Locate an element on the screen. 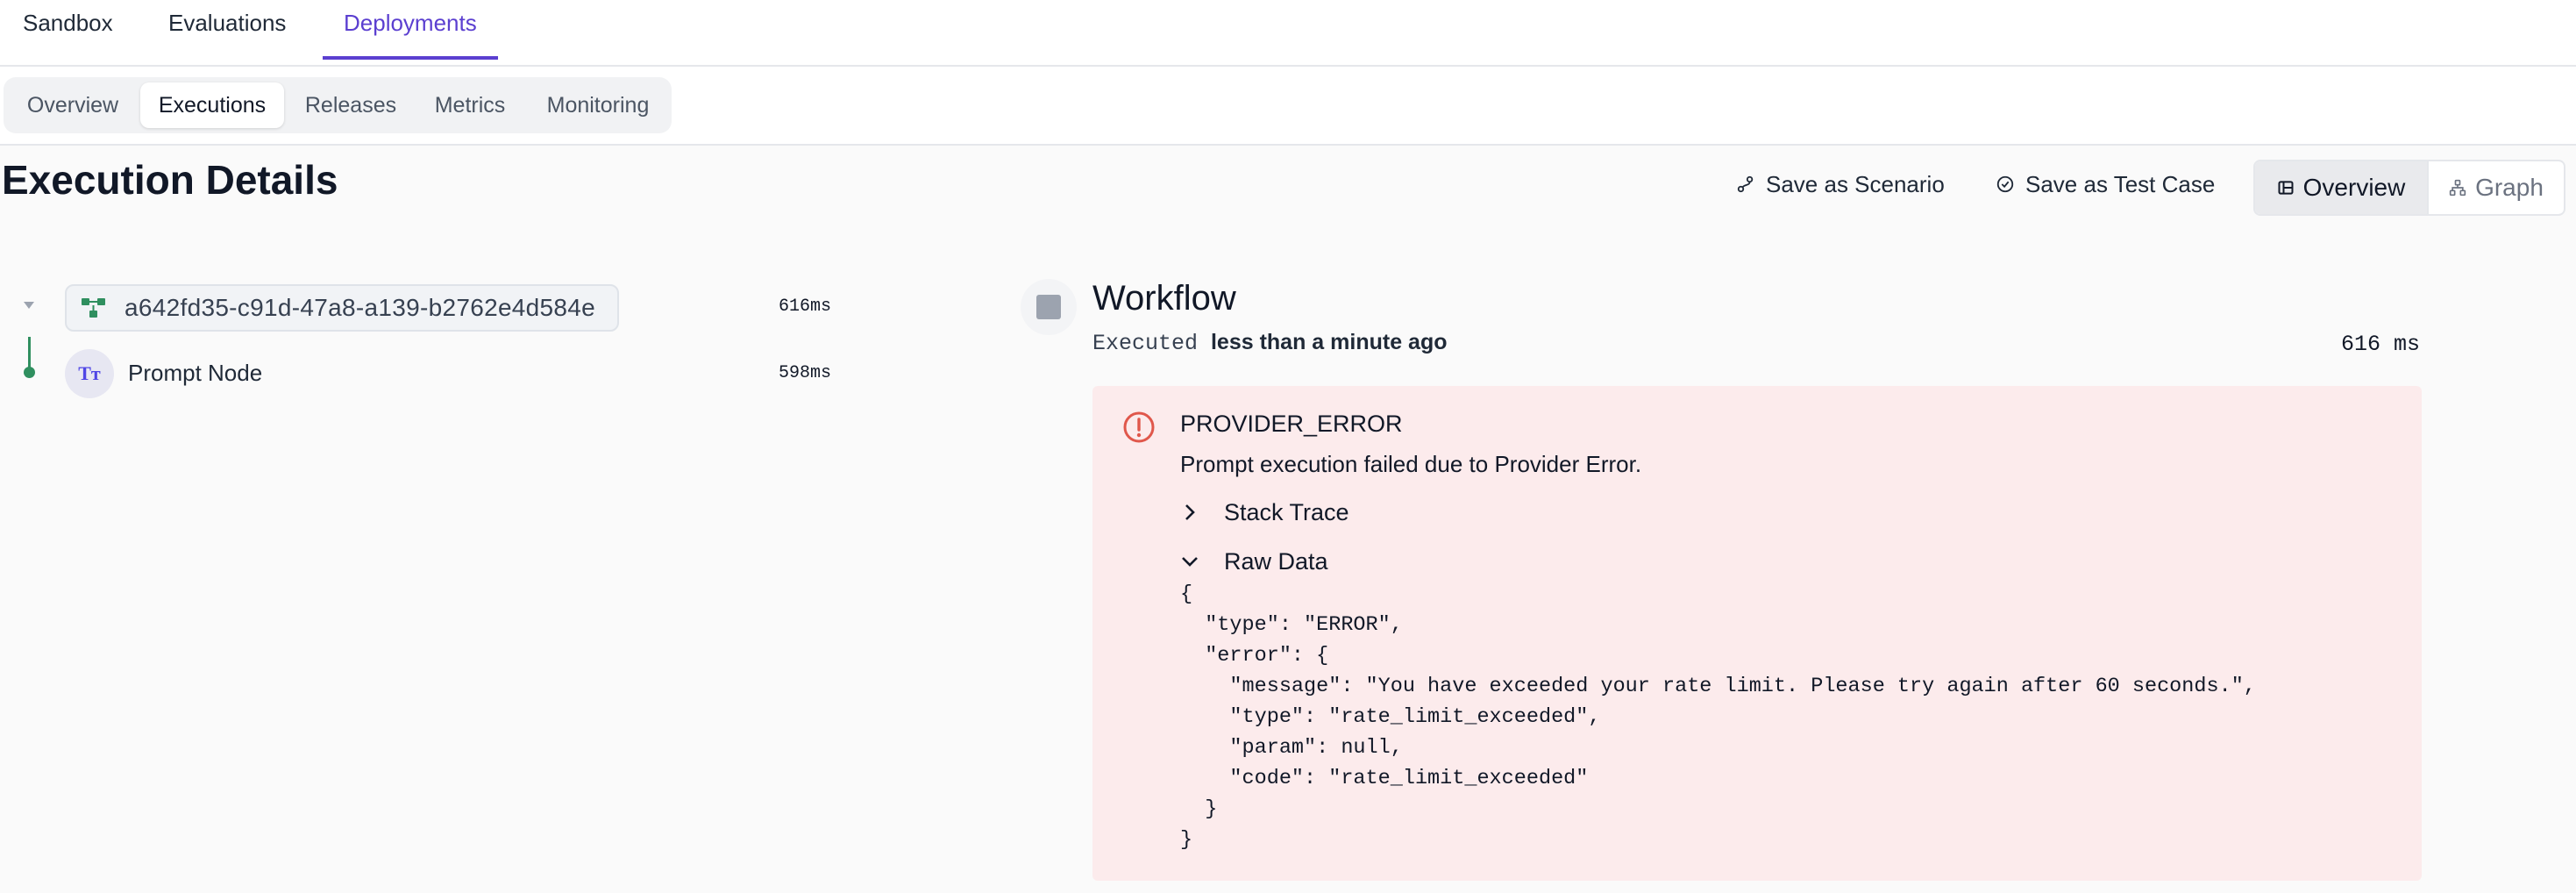 This screenshot has height=893, width=2576. alert-circle-icon is located at coordinates (1139, 427).